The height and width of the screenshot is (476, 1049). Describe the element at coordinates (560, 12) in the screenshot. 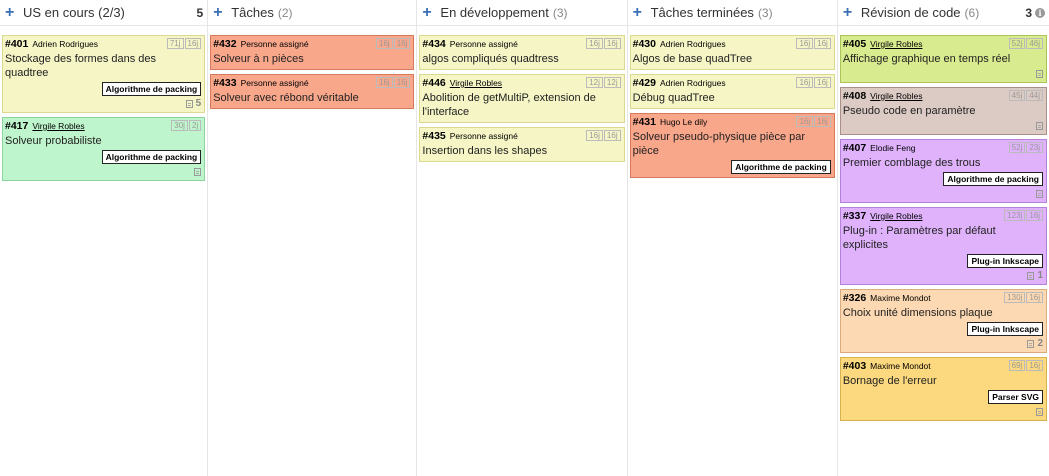

I see `column-card-count: (3)` at that location.